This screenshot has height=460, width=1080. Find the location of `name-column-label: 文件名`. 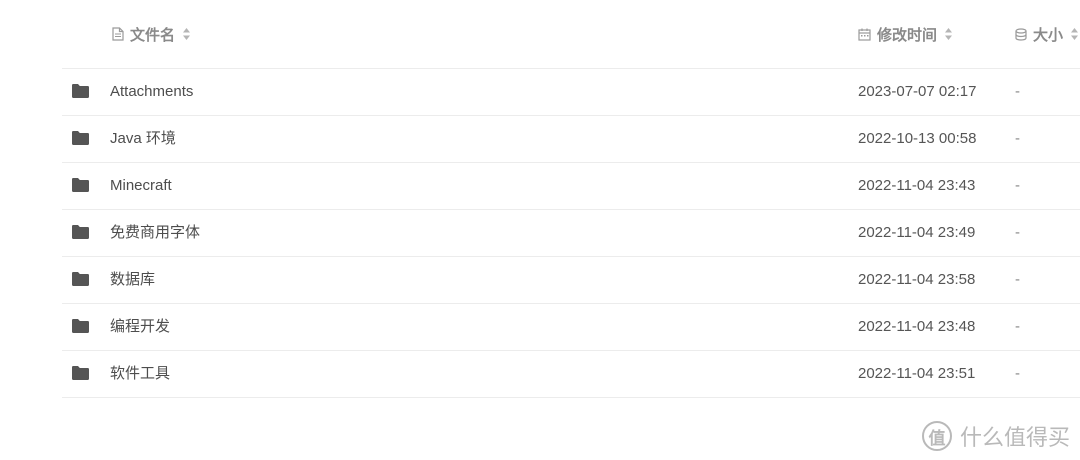

name-column-label: 文件名 is located at coordinates (153, 35).